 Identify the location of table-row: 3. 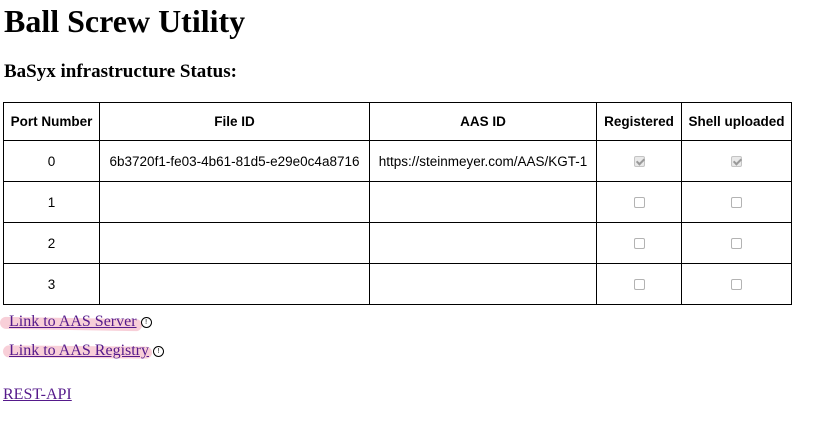
(397, 284).